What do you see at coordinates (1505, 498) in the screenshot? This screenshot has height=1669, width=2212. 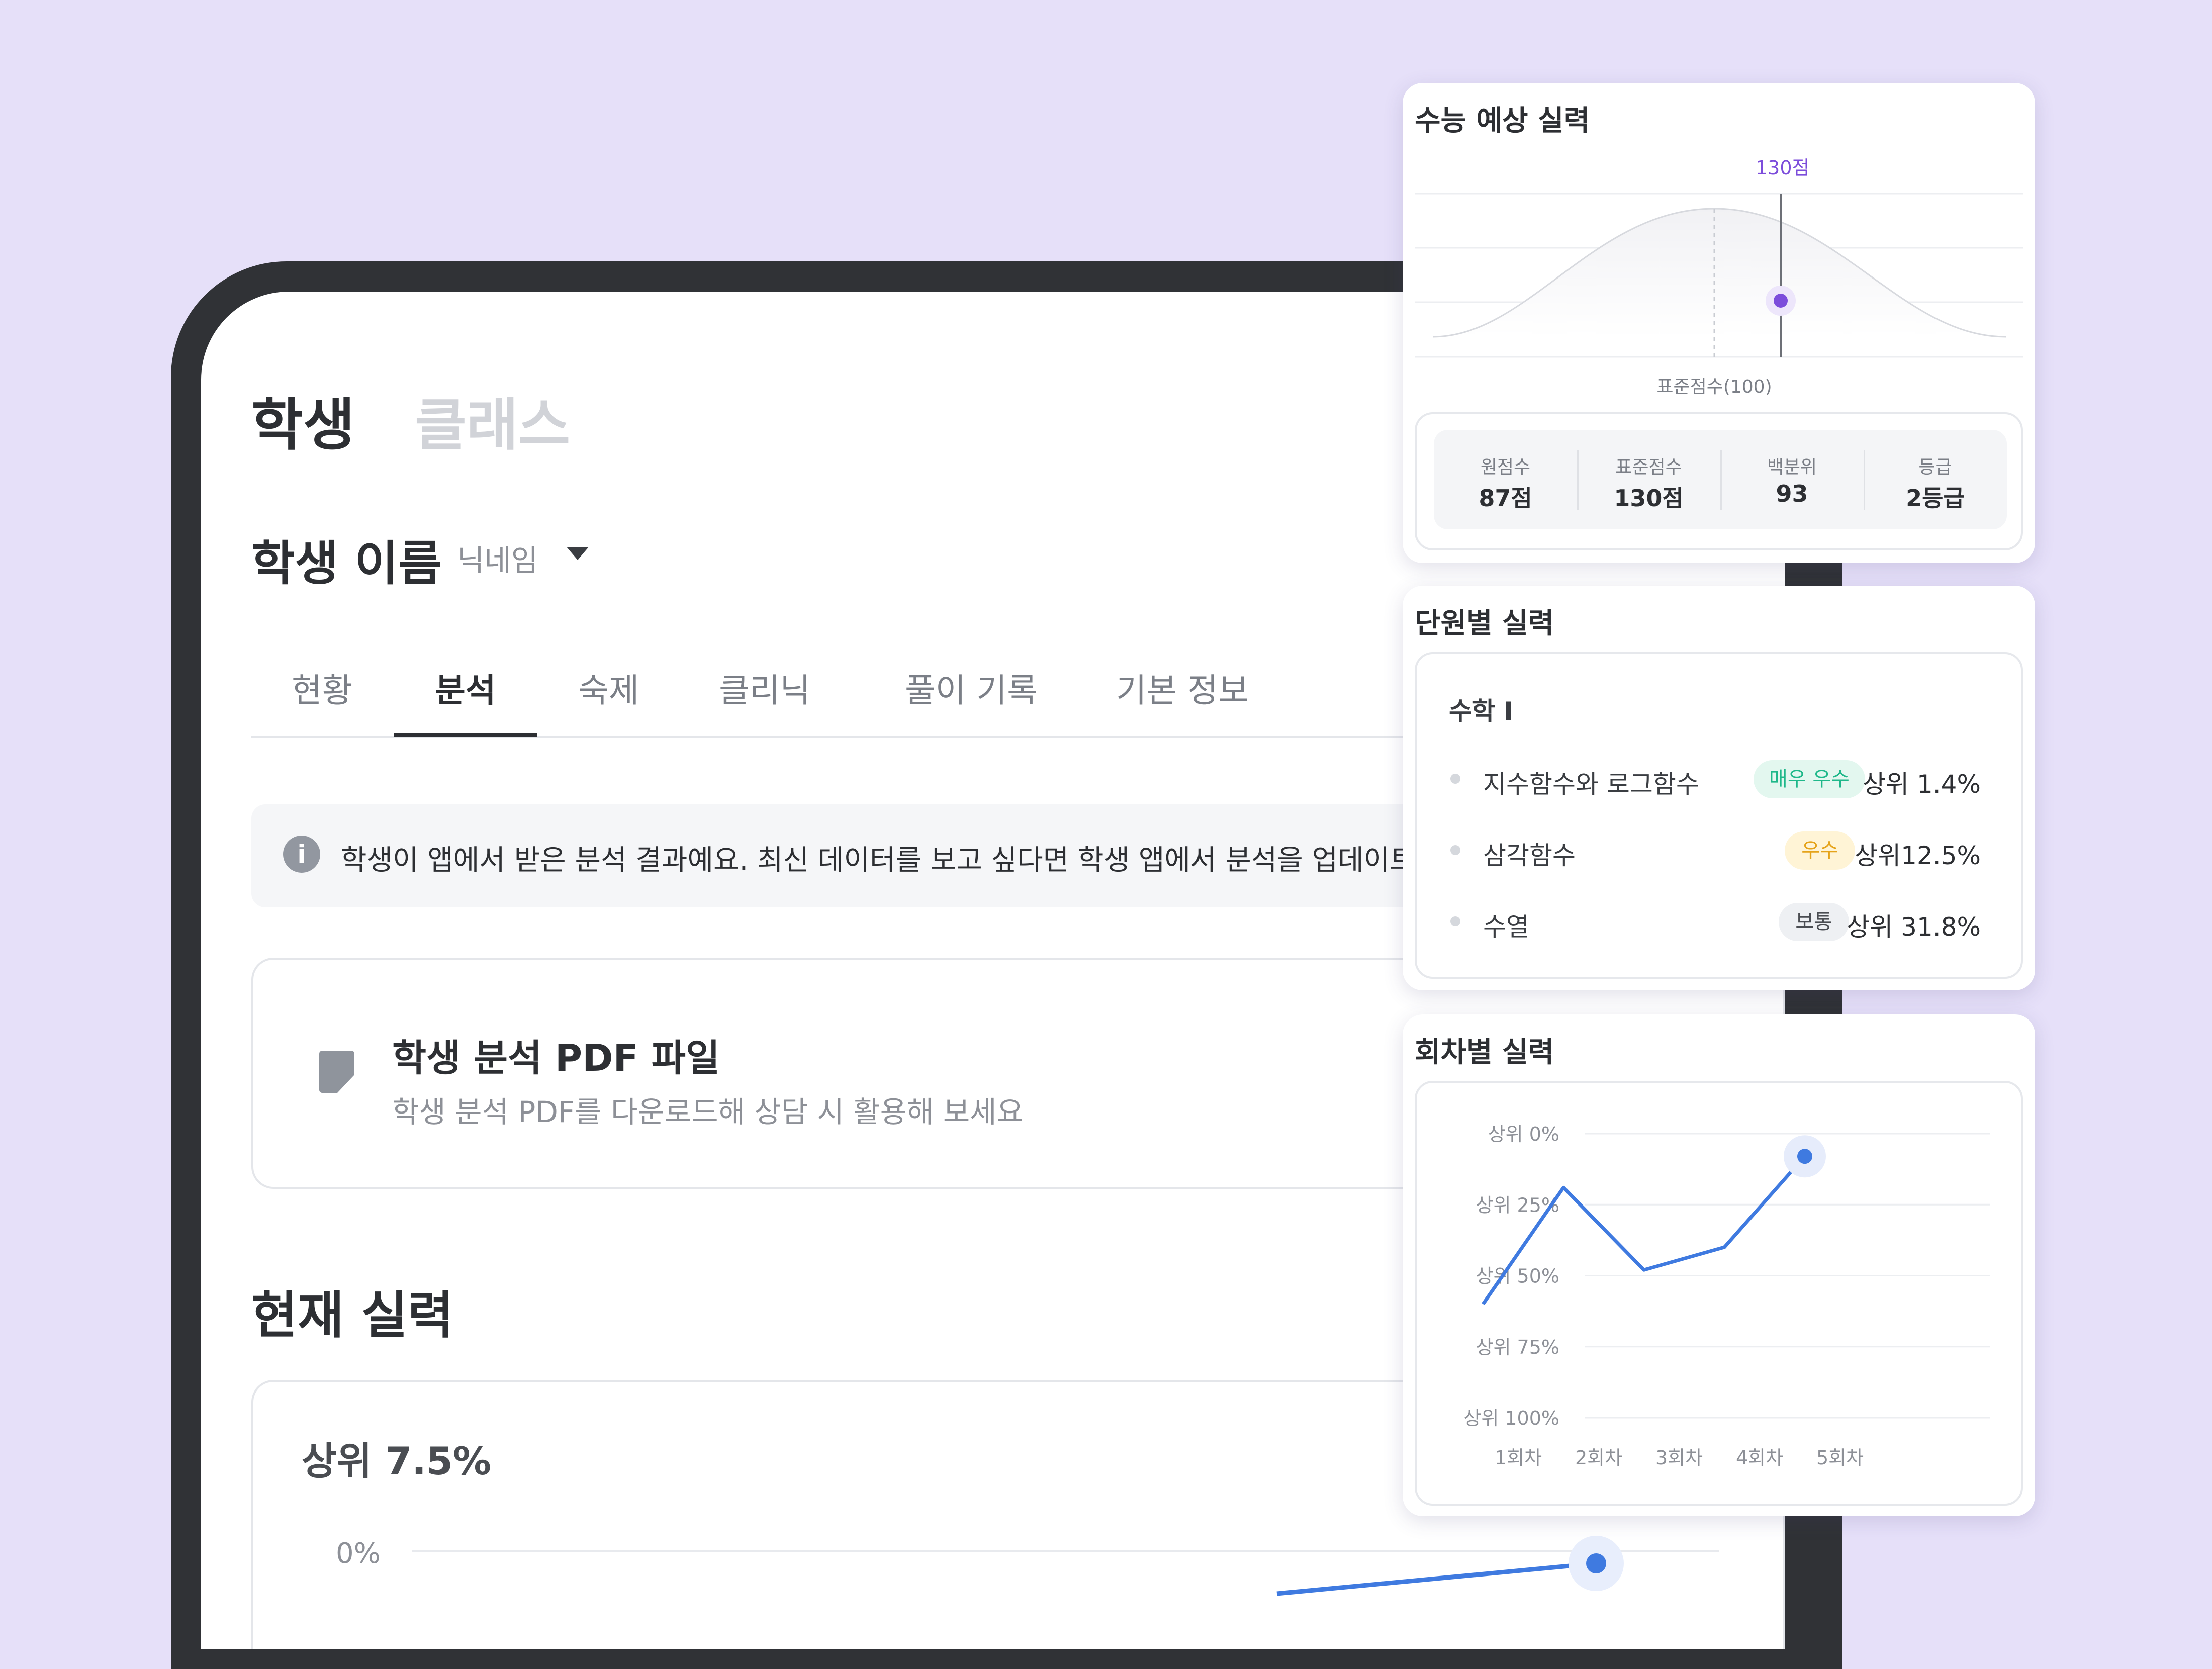 I see `stat-value: 87점` at bounding box center [1505, 498].